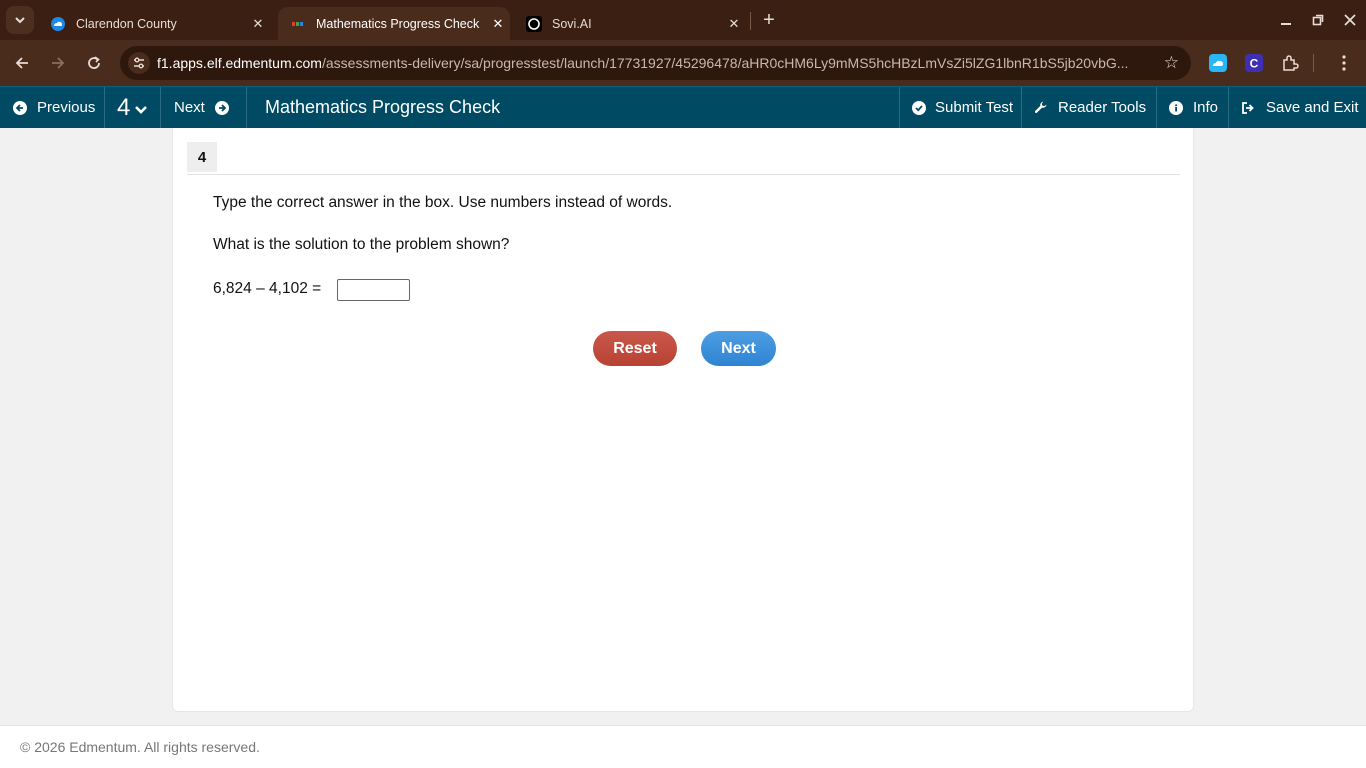 This screenshot has height=768, width=1366. What do you see at coordinates (769, 20) in the screenshot?
I see `new-tab-button: +` at bounding box center [769, 20].